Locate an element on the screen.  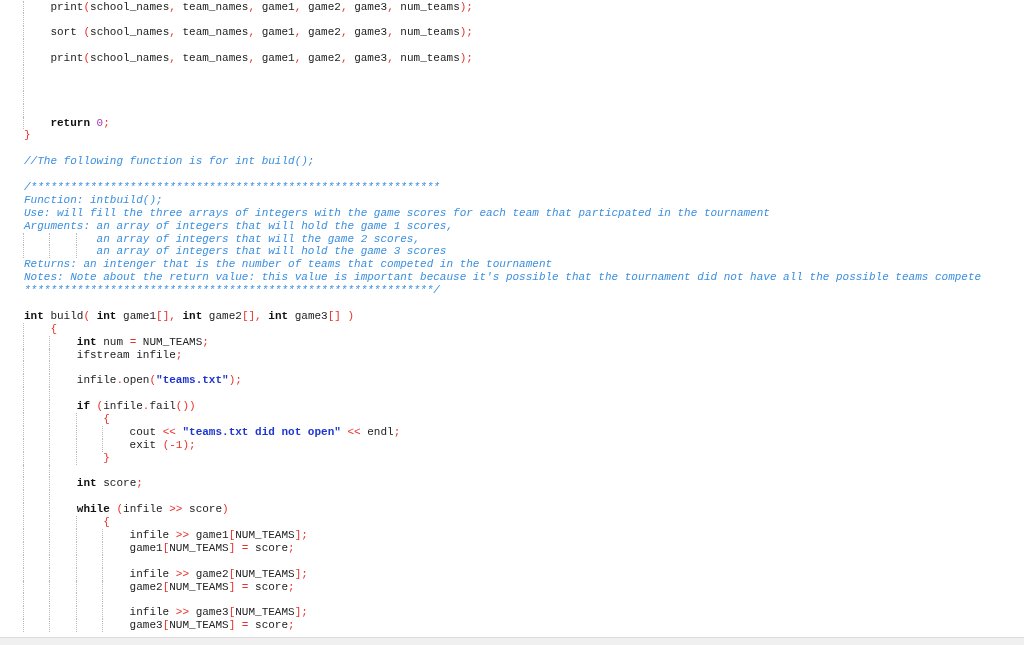
code-line: /************************************************************** is located at coordinates (232, 186).